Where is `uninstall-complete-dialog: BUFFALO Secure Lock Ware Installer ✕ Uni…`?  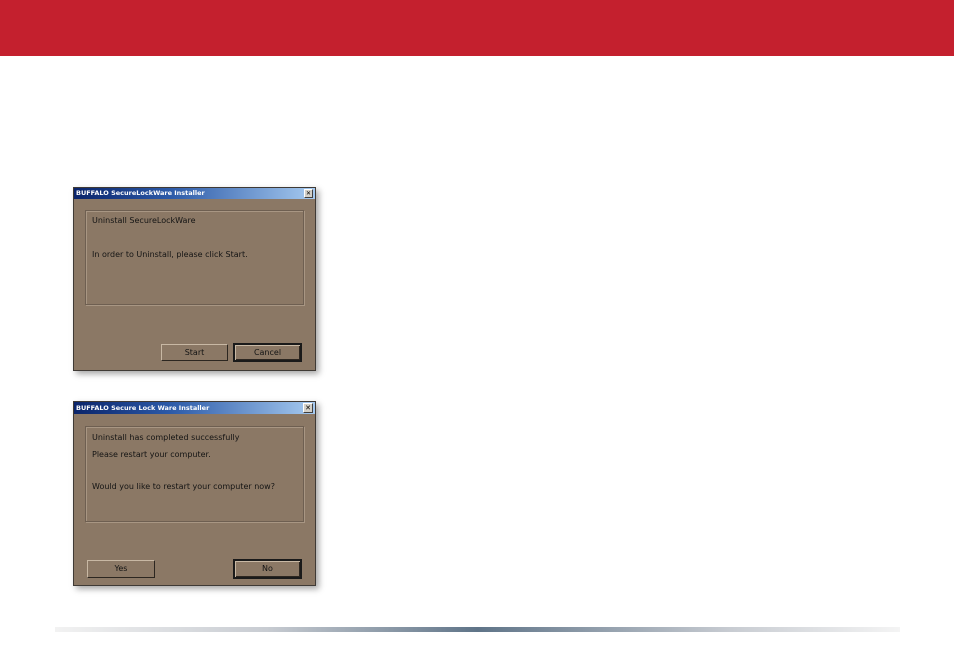
uninstall-complete-dialog: BUFFALO Secure Lock Ware Installer ✕ Uni… is located at coordinates (194, 493).